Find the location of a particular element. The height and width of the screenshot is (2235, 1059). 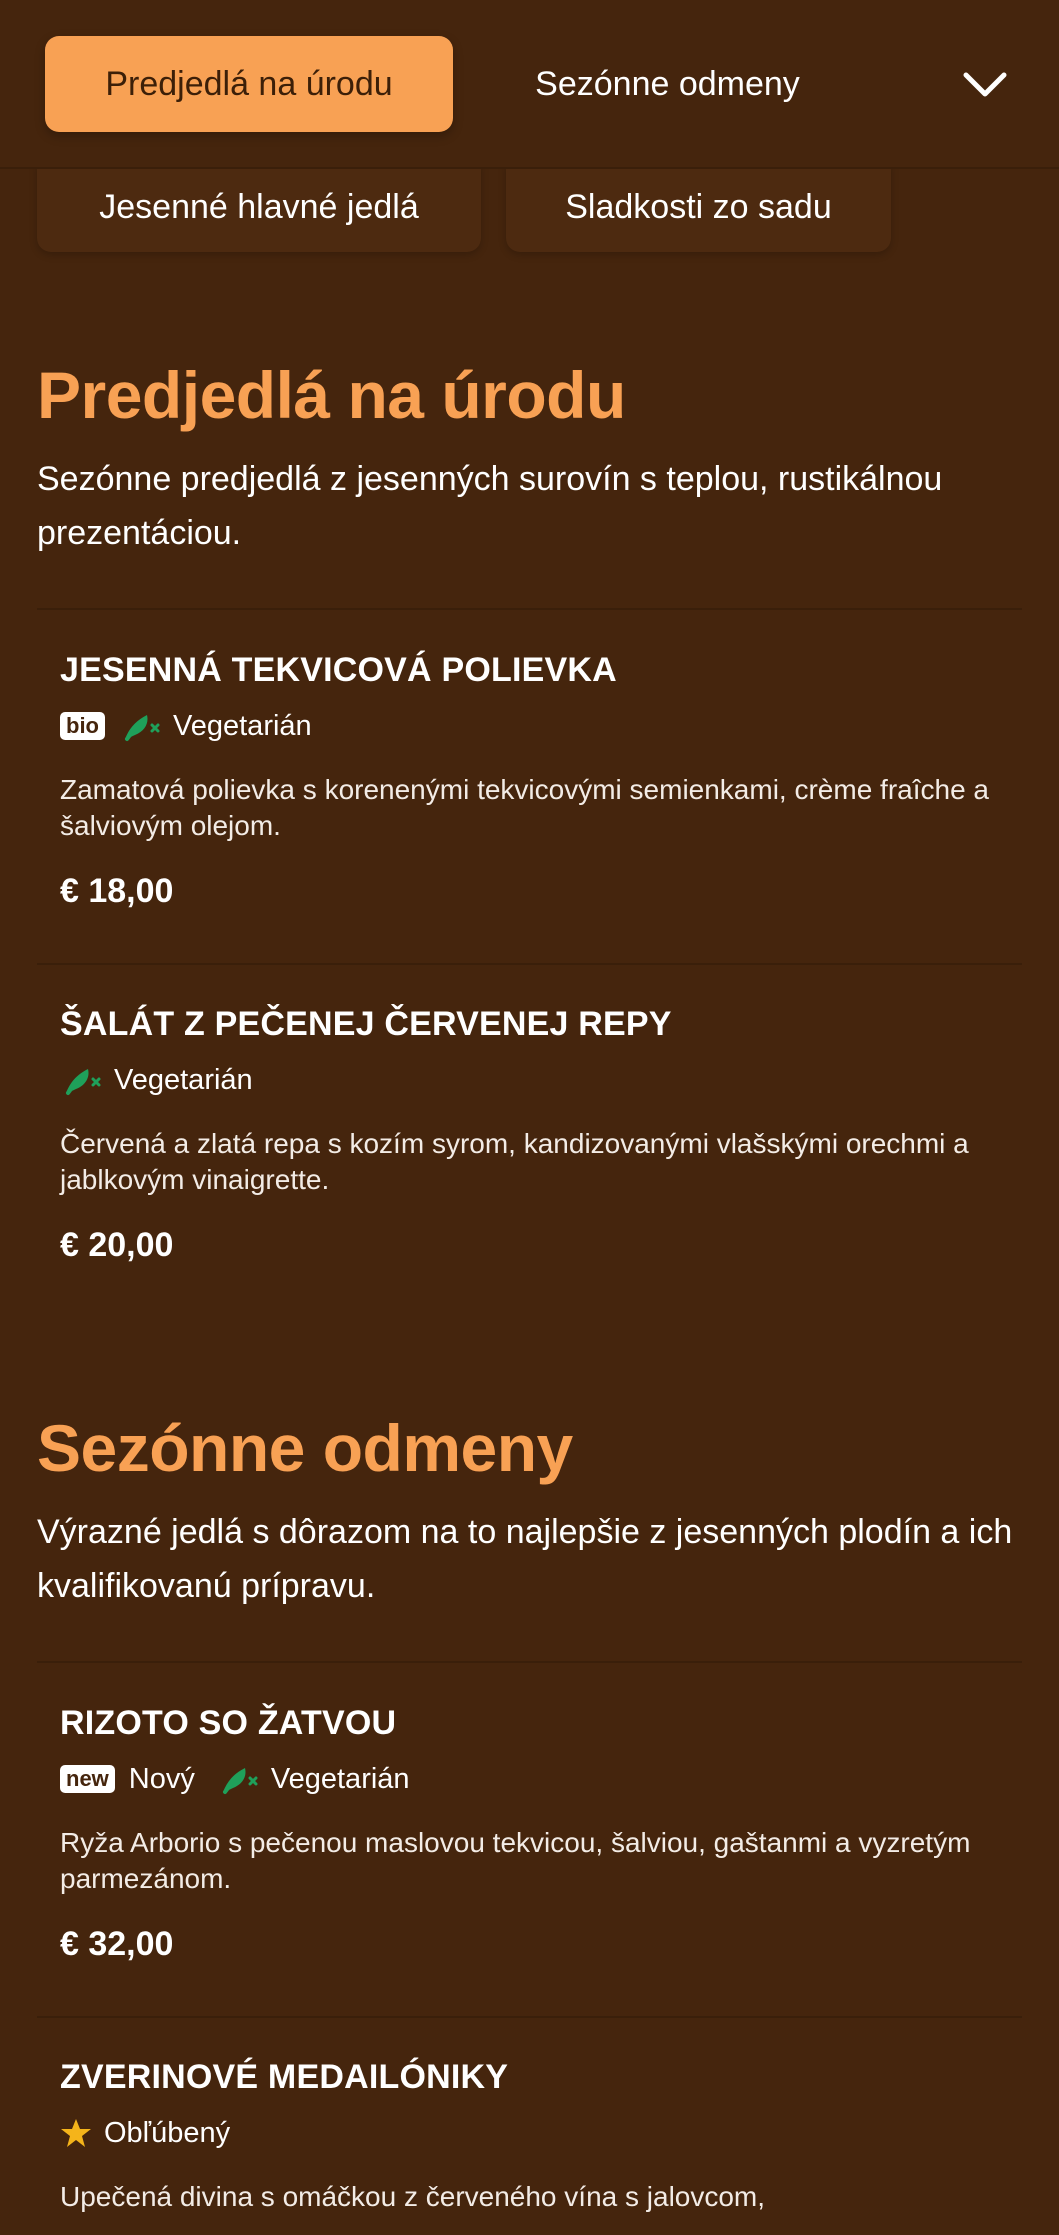

category-label: Sladkosti zo sadu is located at coordinates (698, 206).